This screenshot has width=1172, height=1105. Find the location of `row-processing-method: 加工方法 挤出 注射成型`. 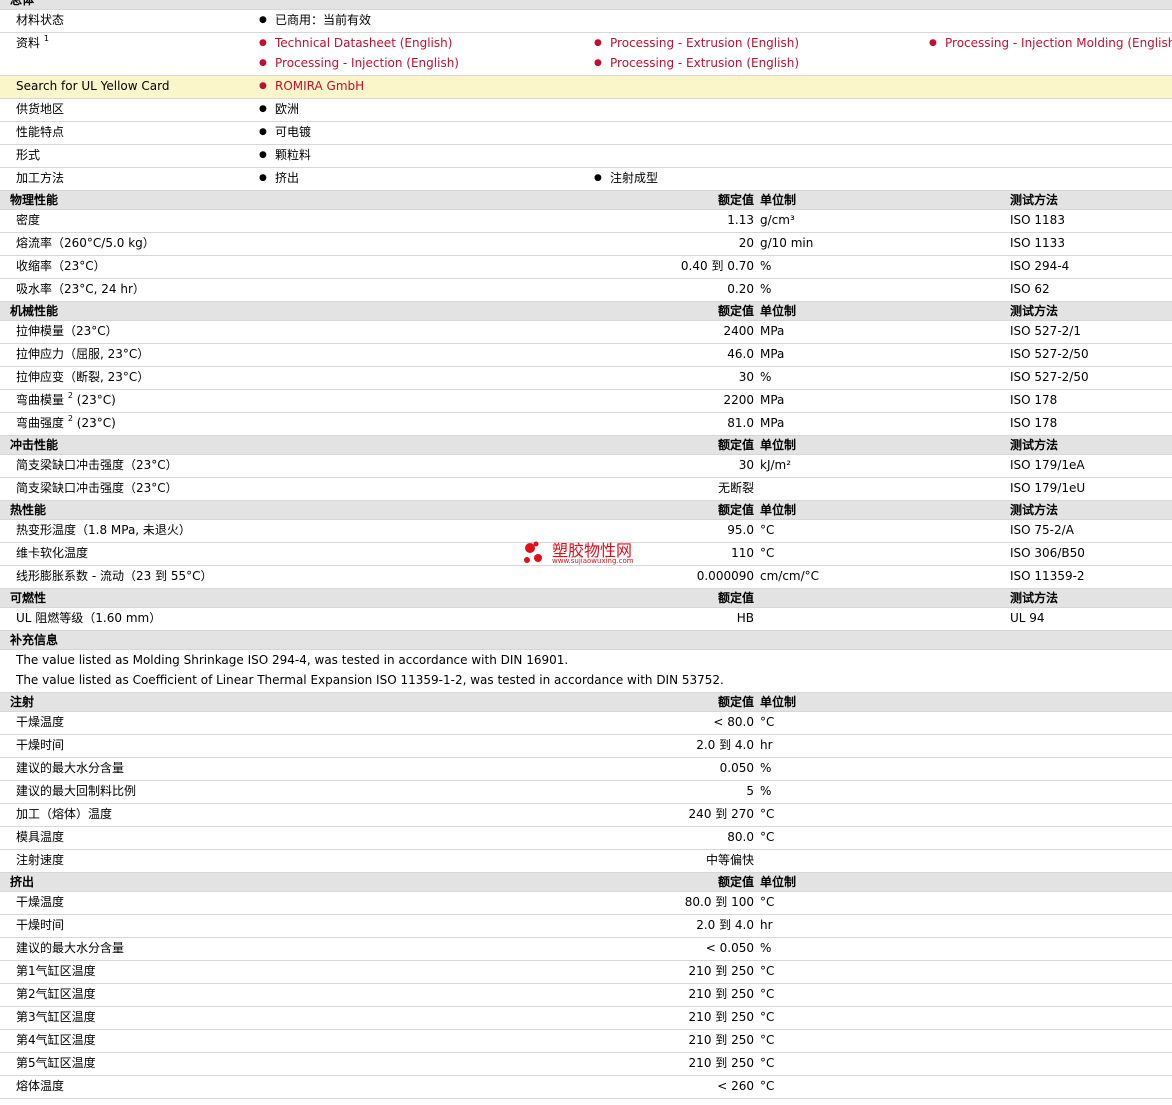

row-processing-method: 加工方法 挤出 注射成型 is located at coordinates (586, 179).